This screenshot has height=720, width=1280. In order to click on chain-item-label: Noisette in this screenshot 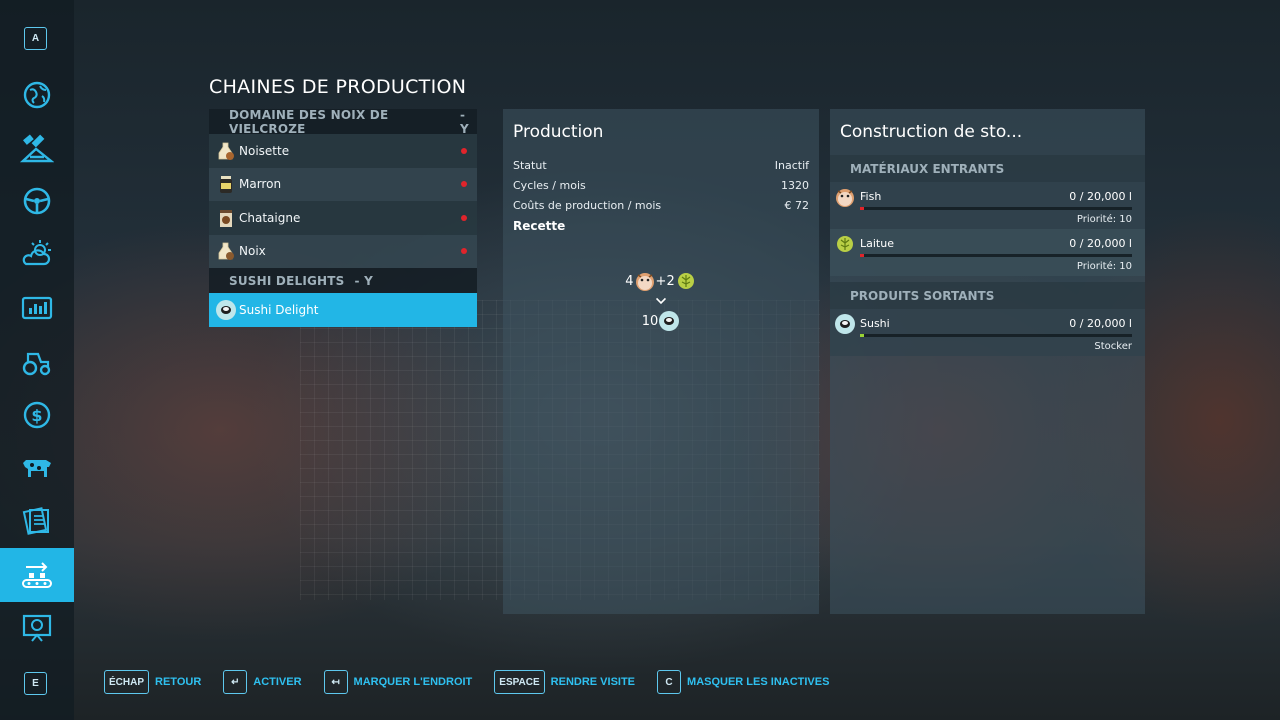, I will do `click(264, 150)`.